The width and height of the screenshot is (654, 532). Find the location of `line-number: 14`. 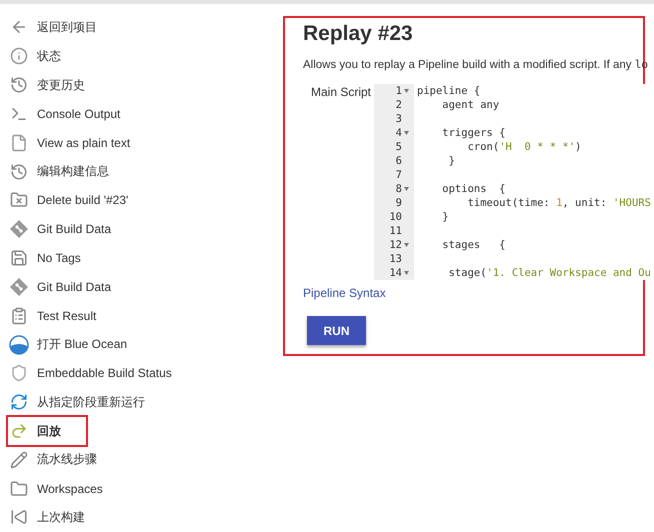

line-number: 14 is located at coordinates (394, 273).